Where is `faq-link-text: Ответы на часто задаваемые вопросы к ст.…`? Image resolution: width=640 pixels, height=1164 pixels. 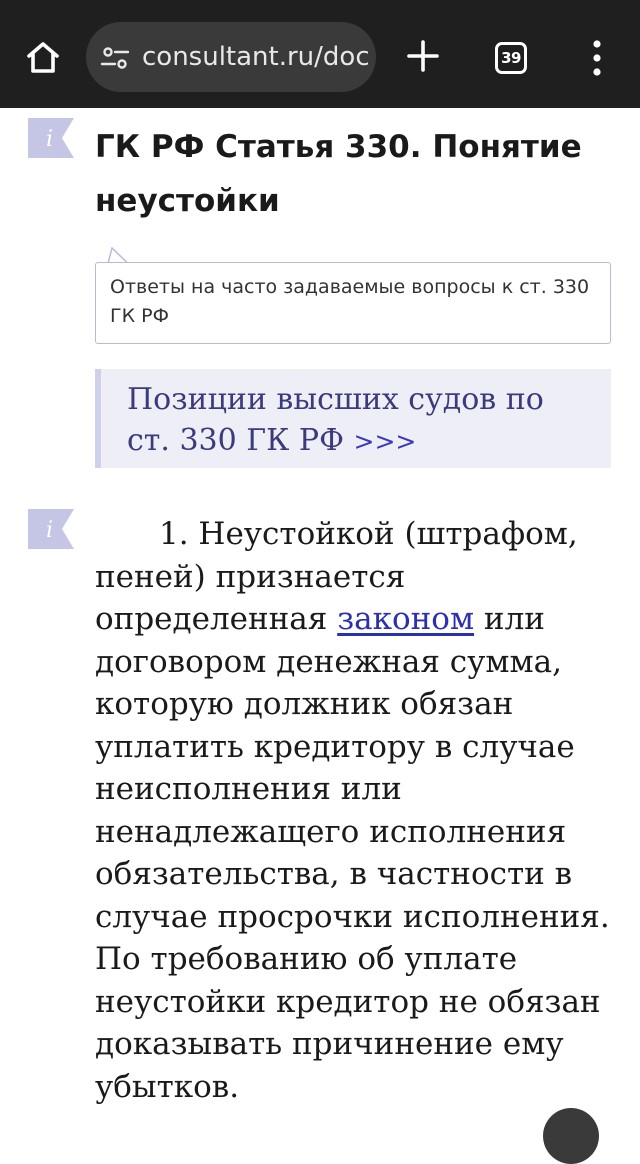
faq-link-text: Ответы на часто задаваемые вопросы к ст.… is located at coordinates (353, 302).